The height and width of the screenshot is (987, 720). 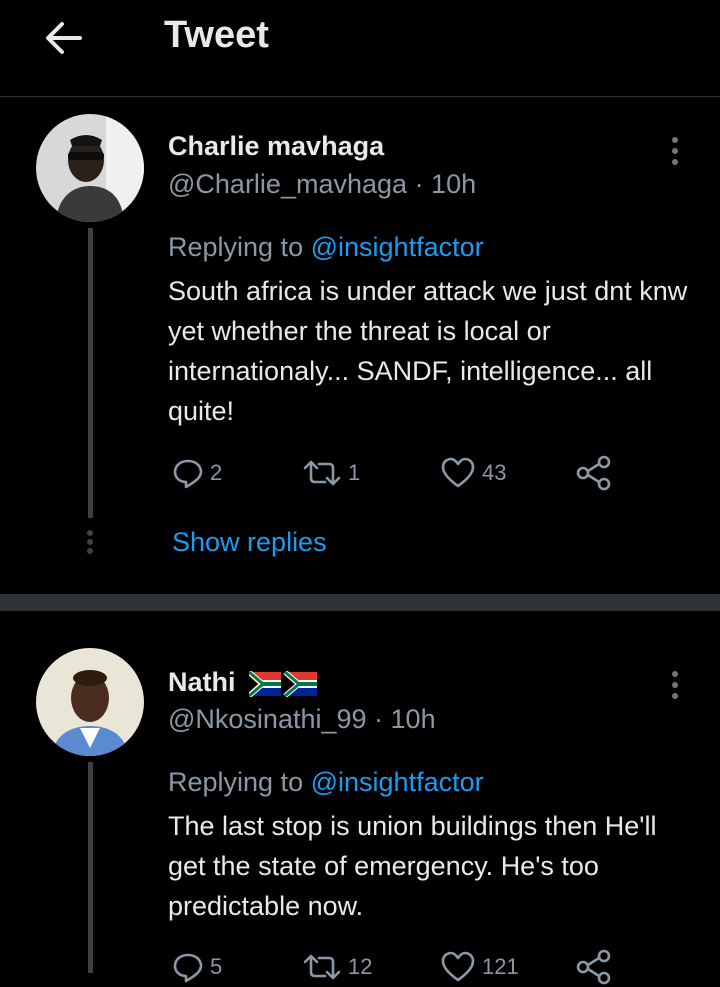 What do you see at coordinates (397, 782) in the screenshot?
I see `mention-link: @insightfactor` at bounding box center [397, 782].